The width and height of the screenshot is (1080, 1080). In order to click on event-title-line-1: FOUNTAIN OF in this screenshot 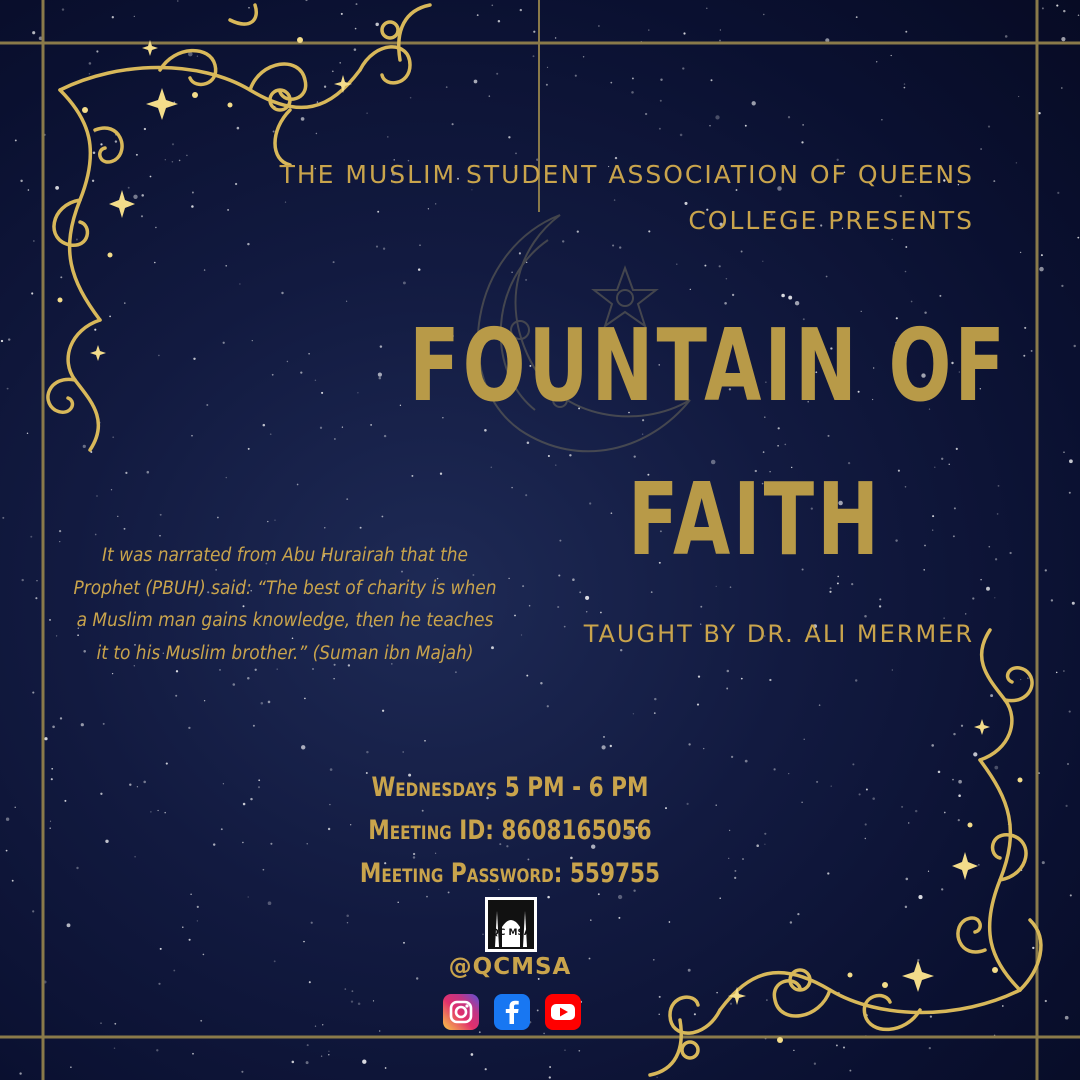, I will do `click(708, 365)`.